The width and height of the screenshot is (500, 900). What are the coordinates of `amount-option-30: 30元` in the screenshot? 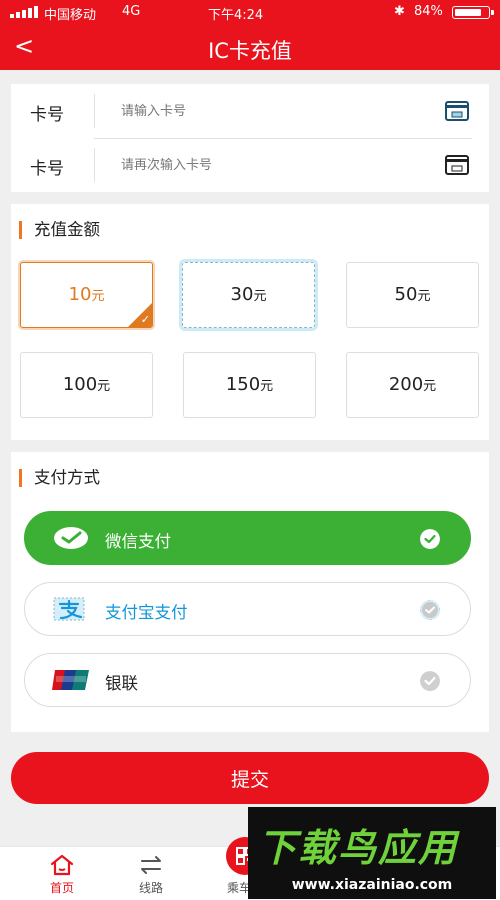 It's located at (248, 295).